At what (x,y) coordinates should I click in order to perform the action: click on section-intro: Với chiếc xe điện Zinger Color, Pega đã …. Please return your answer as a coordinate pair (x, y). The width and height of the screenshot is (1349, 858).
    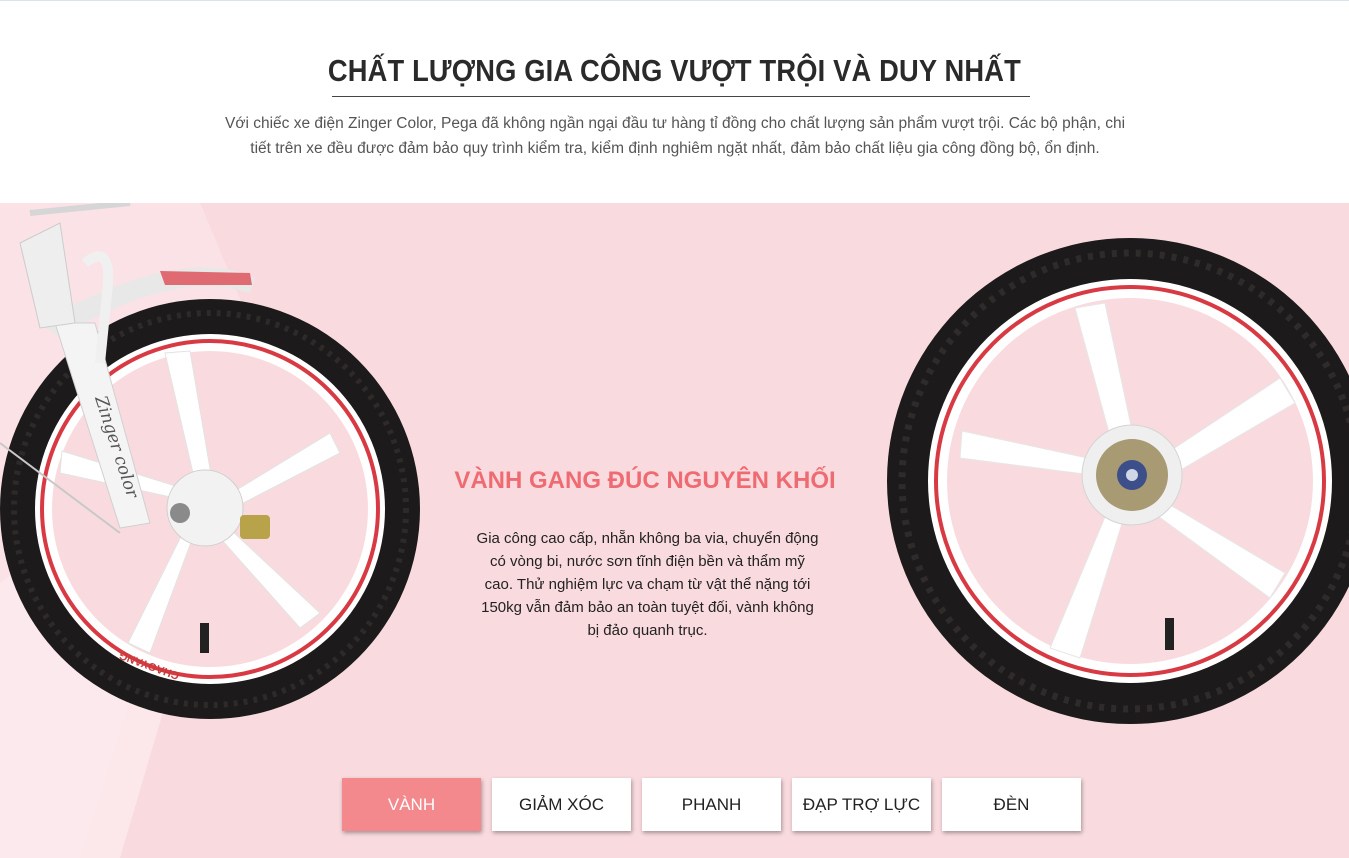
    Looking at the image, I should click on (675, 136).